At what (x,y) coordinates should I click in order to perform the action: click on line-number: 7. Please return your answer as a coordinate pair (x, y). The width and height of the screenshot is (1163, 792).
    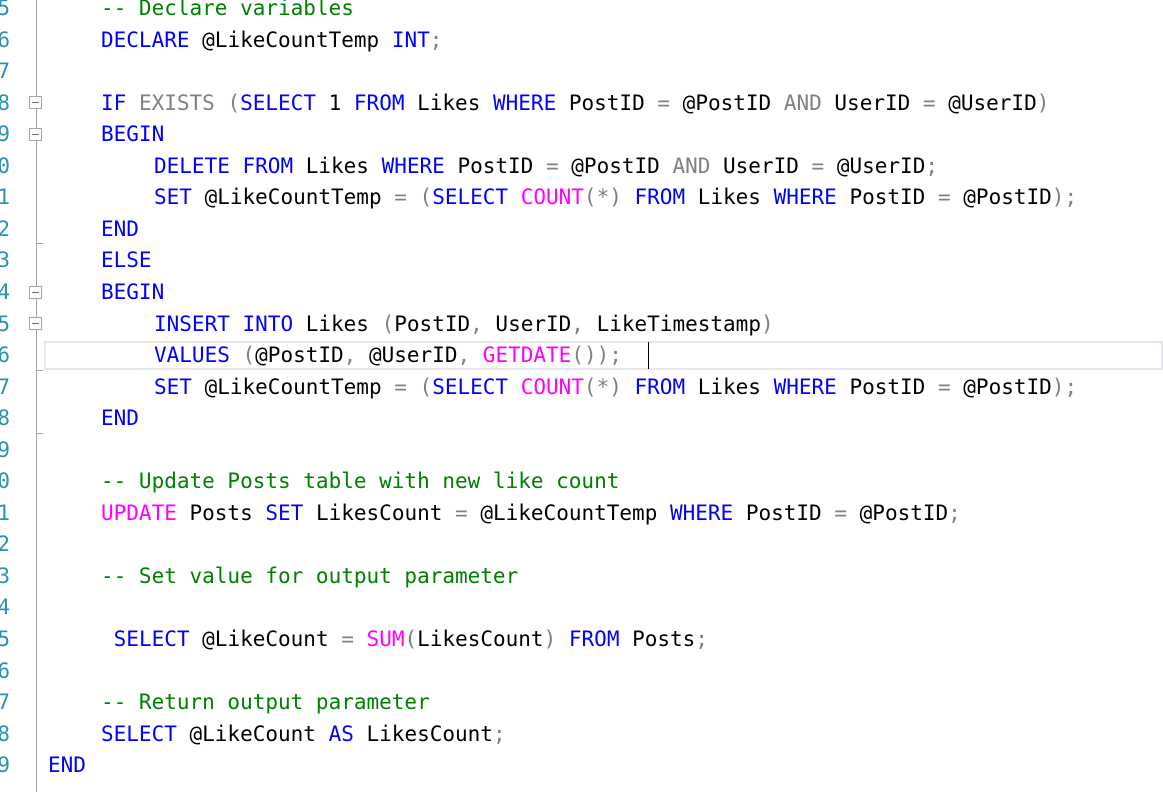
    Looking at the image, I should click on (5, 386).